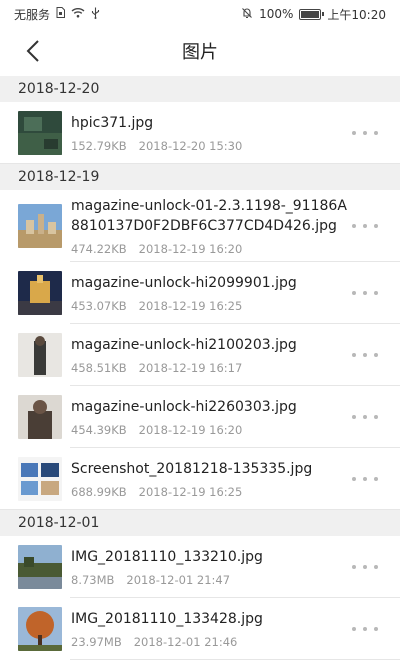 The height and width of the screenshot is (666, 400). Describe the element at coordinates (247, 14) in the screenshot. I see `mute-bell-icon` at that location.